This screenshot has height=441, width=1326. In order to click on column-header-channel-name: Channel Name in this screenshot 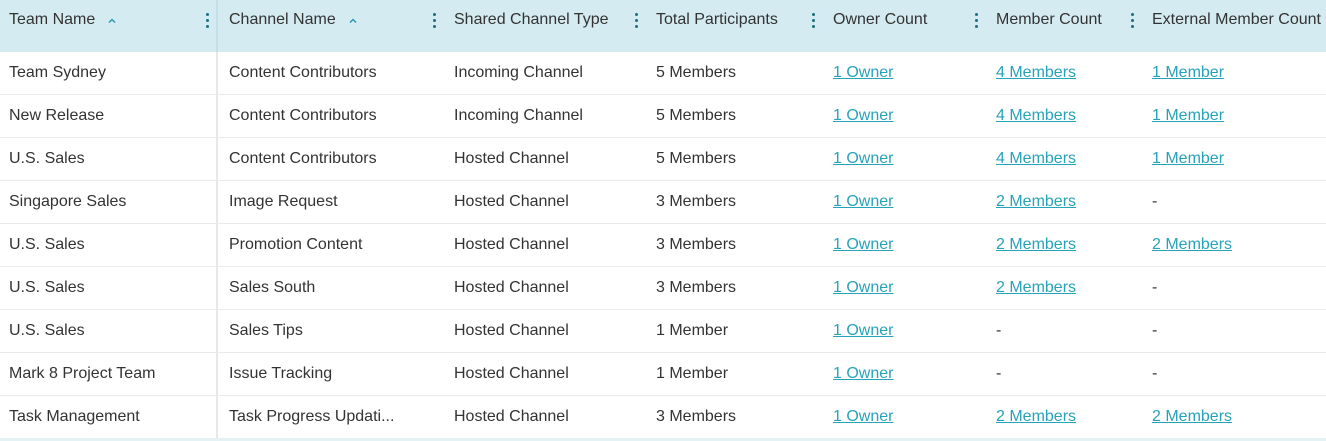, I will do `click(330, 26)`.